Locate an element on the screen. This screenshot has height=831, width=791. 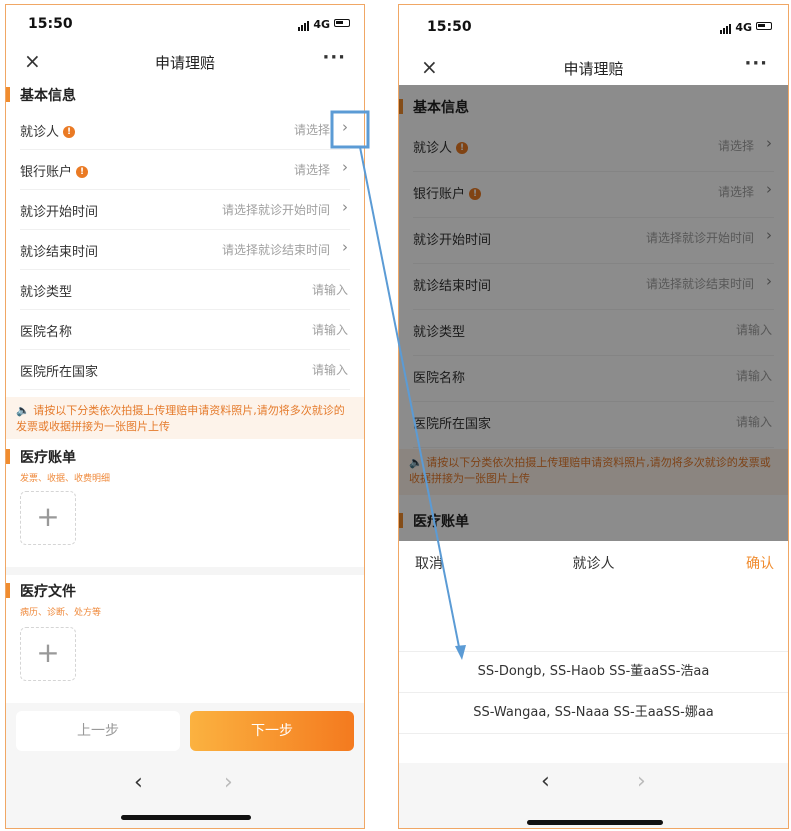
form-row: 就诊人! 请选择 › is located at coordinates (185, 129).